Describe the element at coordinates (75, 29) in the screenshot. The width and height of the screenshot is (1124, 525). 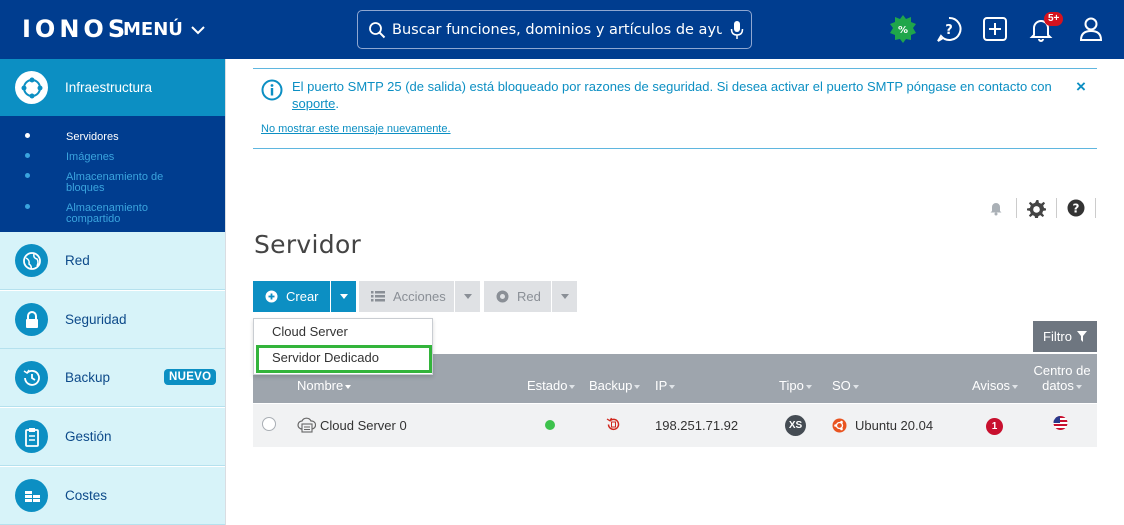
I see `ionos-logo: IONOS` at that location.